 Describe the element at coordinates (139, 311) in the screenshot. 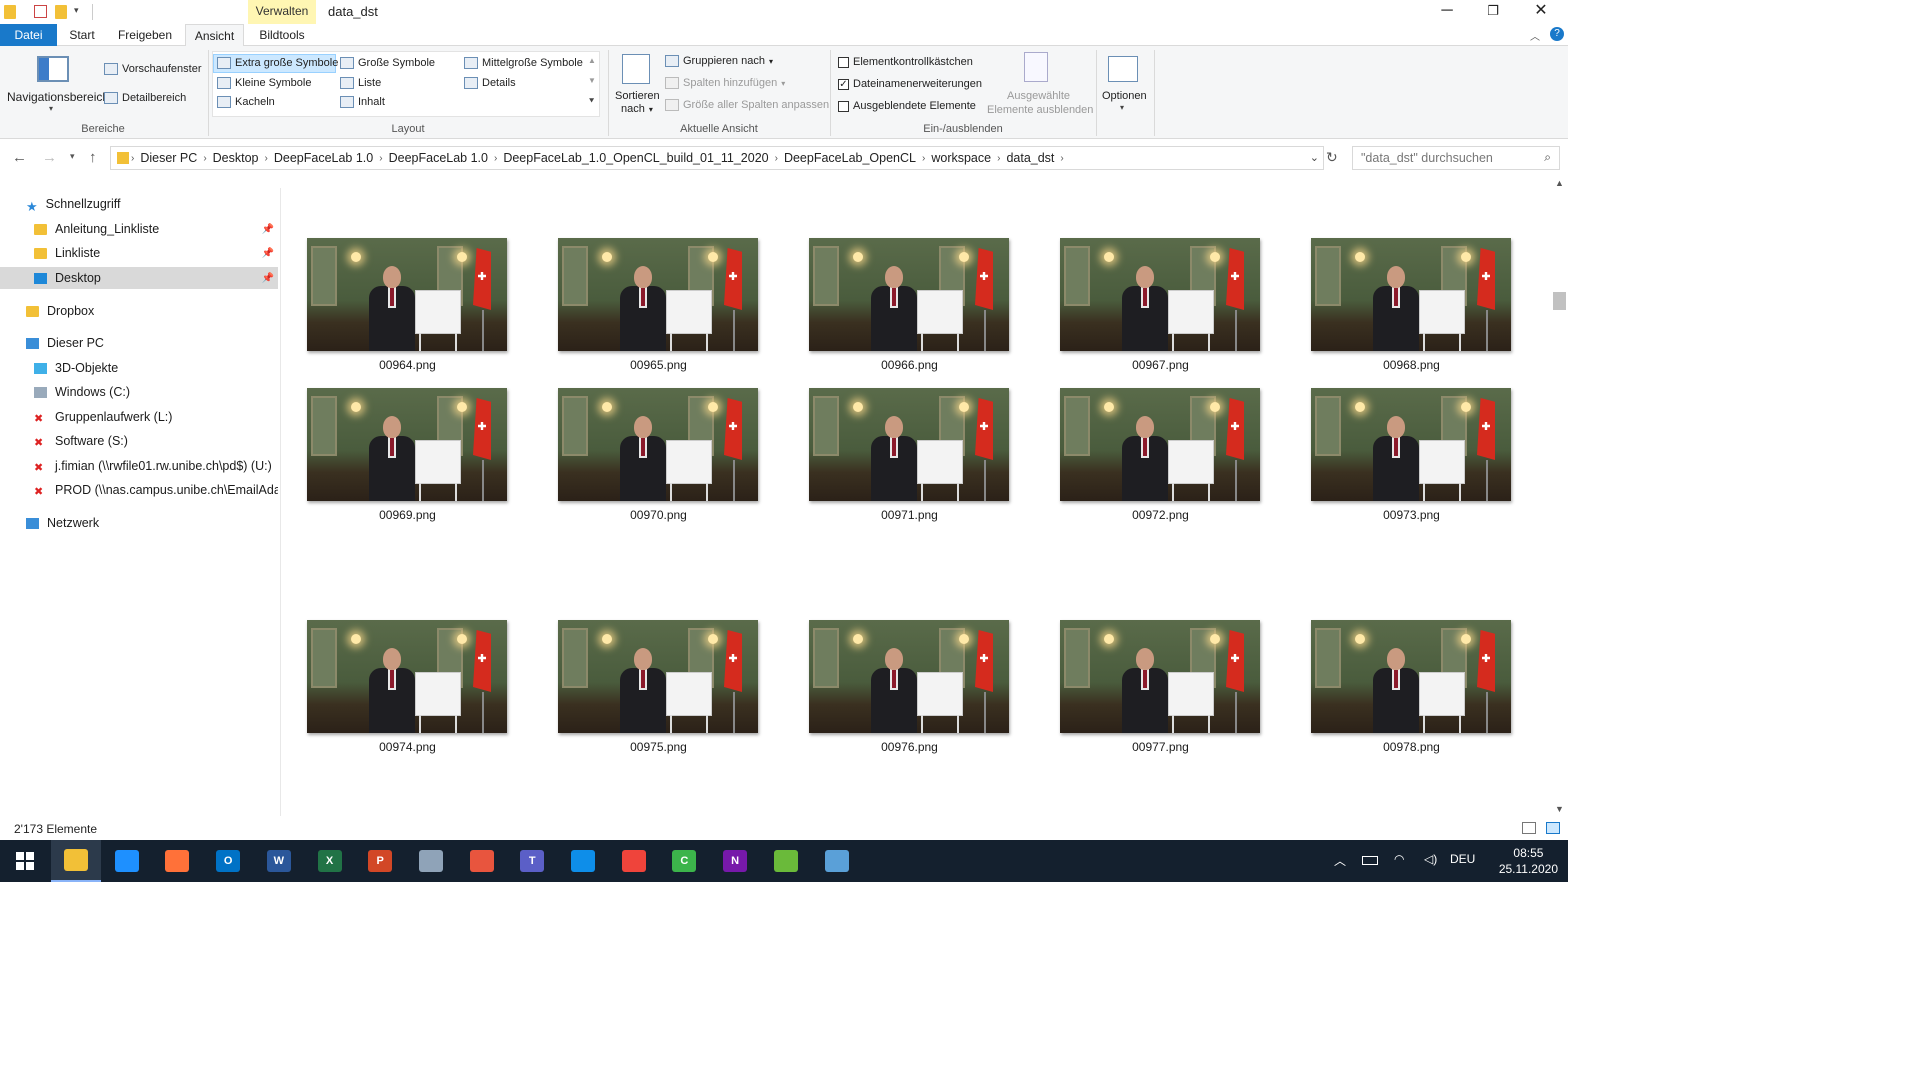

I see `nav-item-dropbox: Dropbox` at that location.